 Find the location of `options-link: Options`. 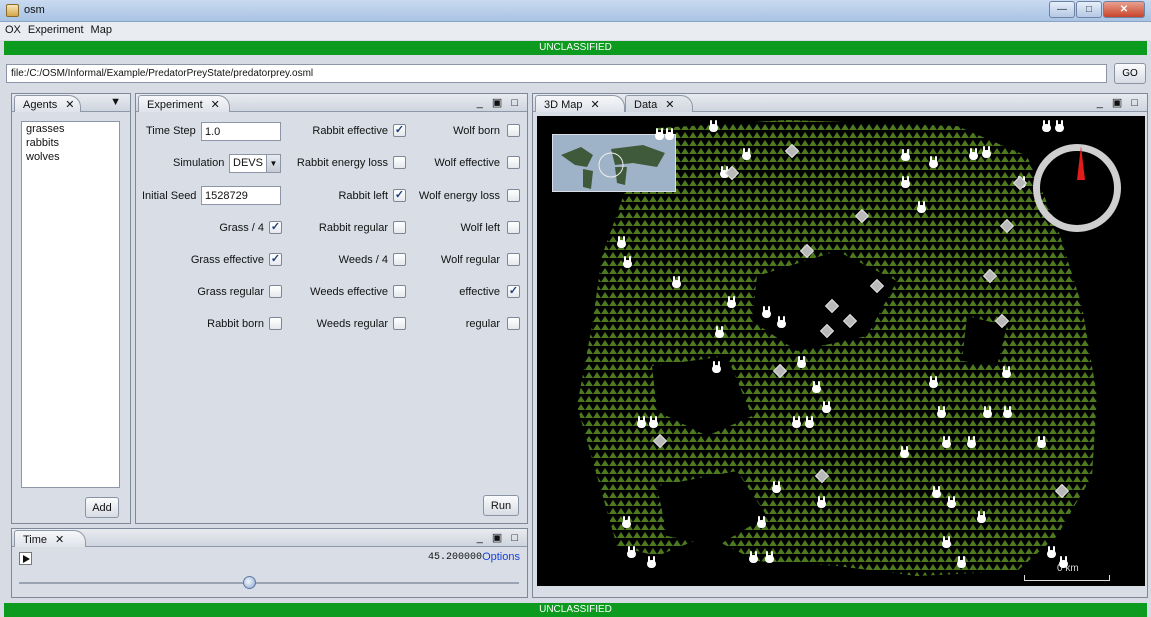

options-link: Options is located at coordinates (501, 557).